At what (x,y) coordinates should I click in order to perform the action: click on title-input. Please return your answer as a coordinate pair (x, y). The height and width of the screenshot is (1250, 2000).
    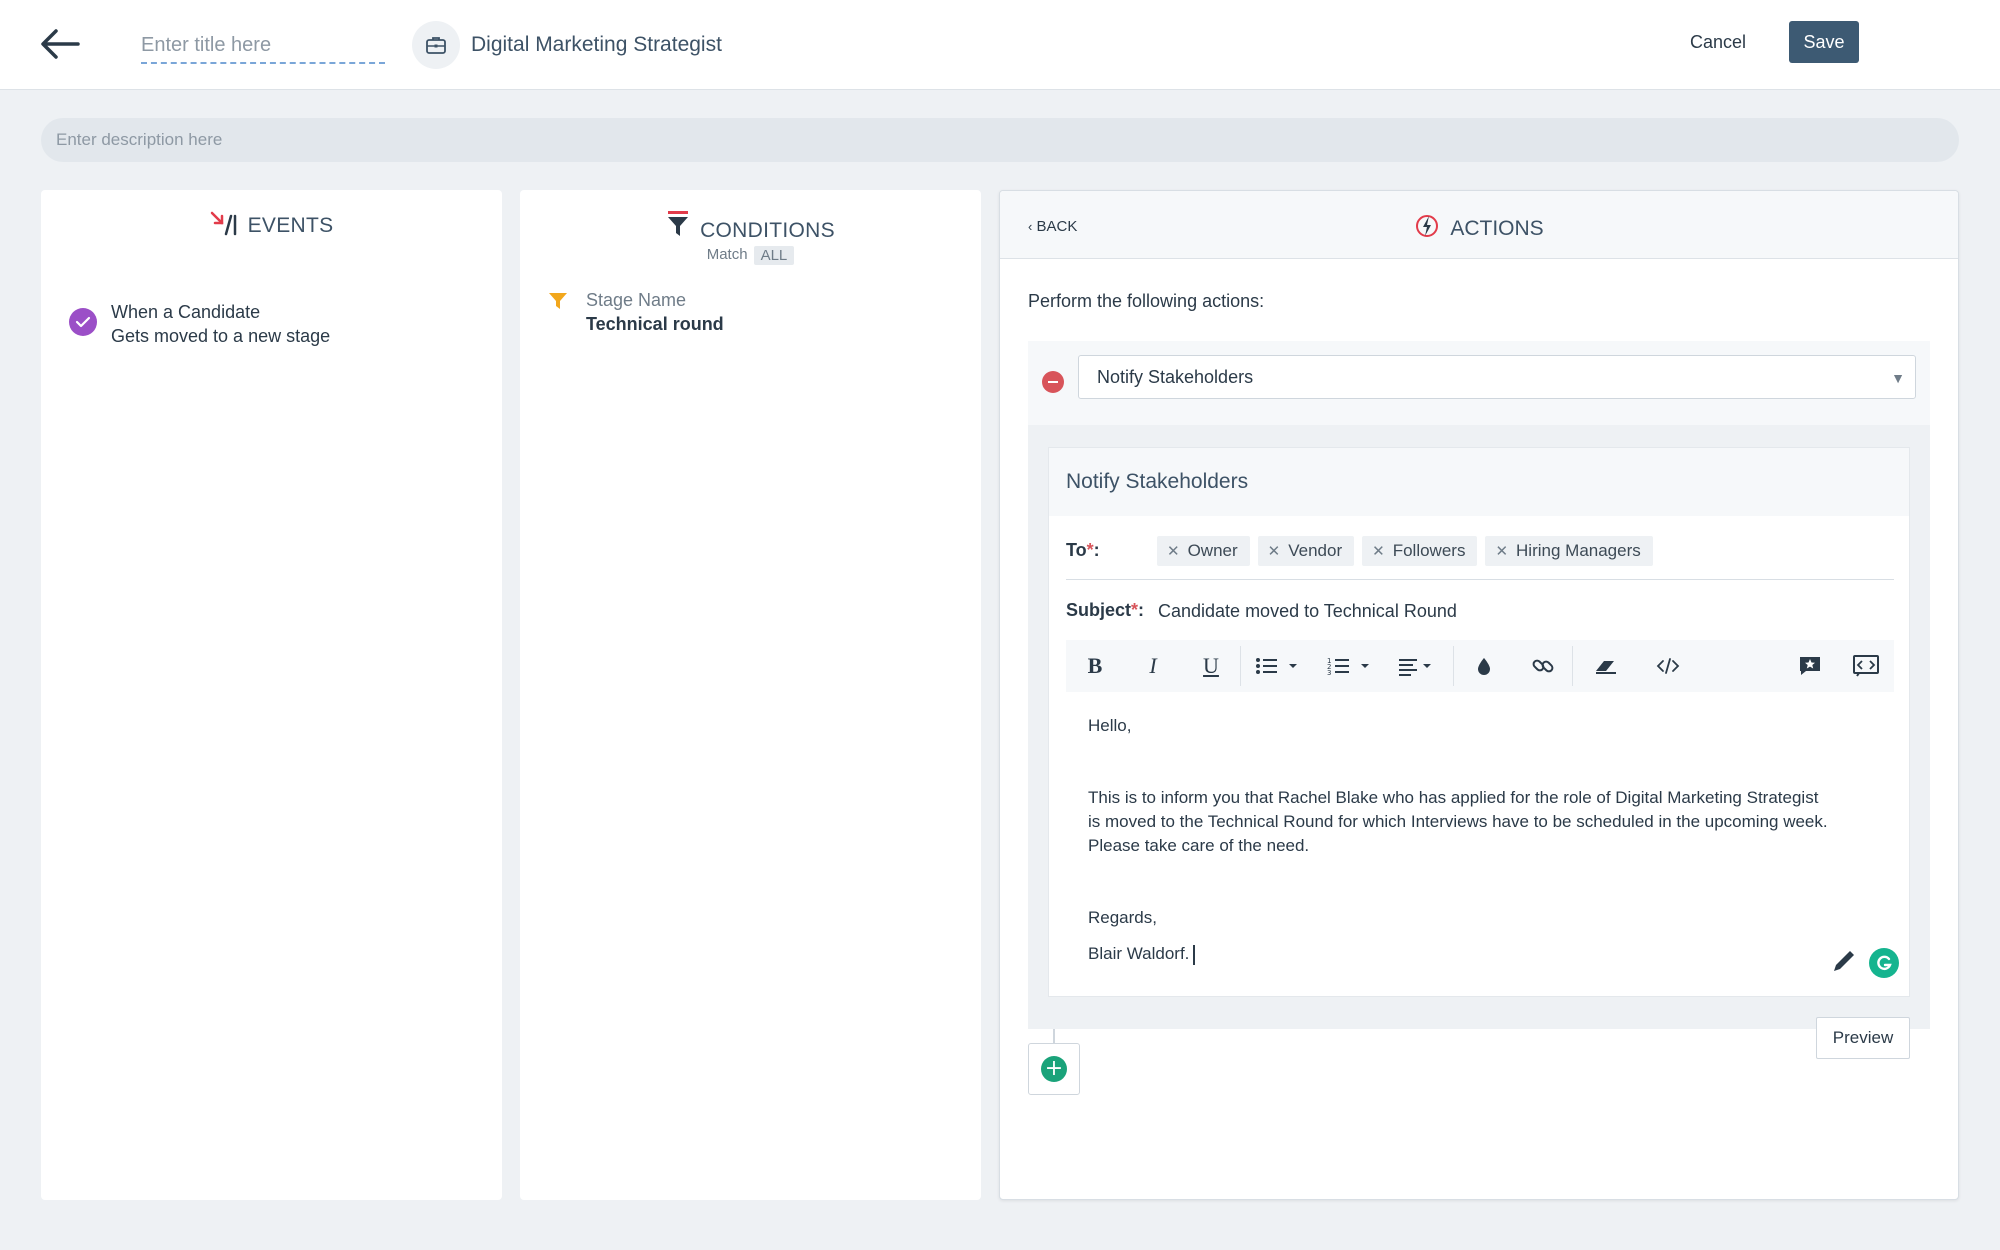
    Looking at the image, I should click on (263, 46).